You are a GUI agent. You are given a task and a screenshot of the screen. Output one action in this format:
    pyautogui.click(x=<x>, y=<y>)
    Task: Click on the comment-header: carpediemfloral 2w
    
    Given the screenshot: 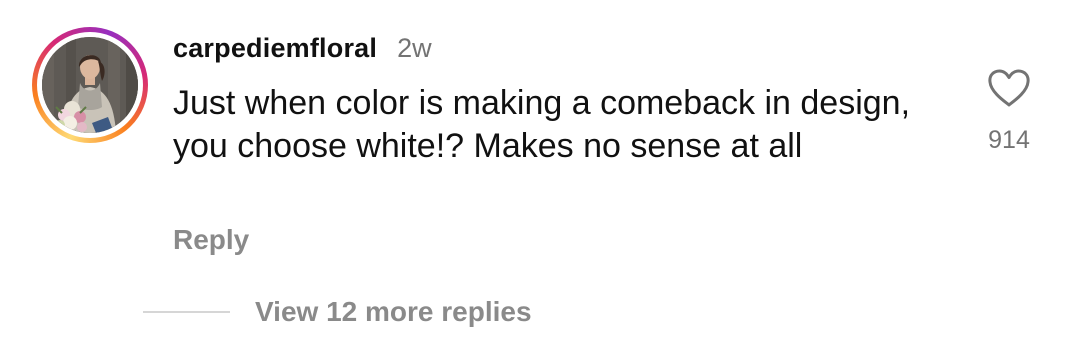 What is the action you would take?
    pyautogui.click(x=302, y=48)
    